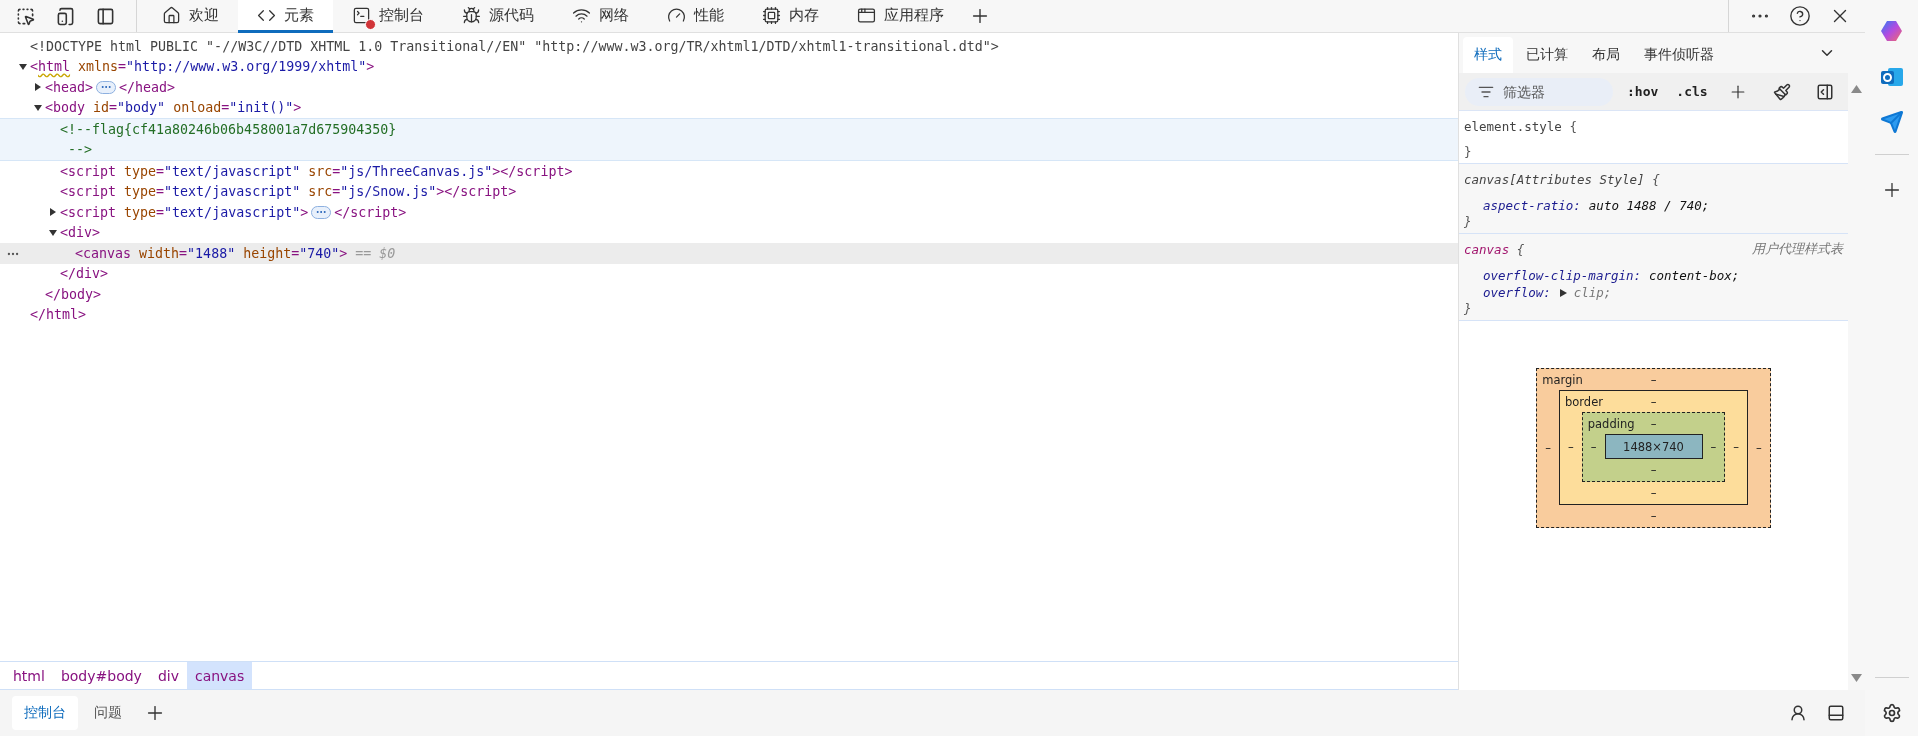 This screenshot has width=1918, height=736. What do you see at coordinates (1679, 55) in the screenshot?
I see `styles-tab: 事件侦听器` at bounding box center [1679, 55].